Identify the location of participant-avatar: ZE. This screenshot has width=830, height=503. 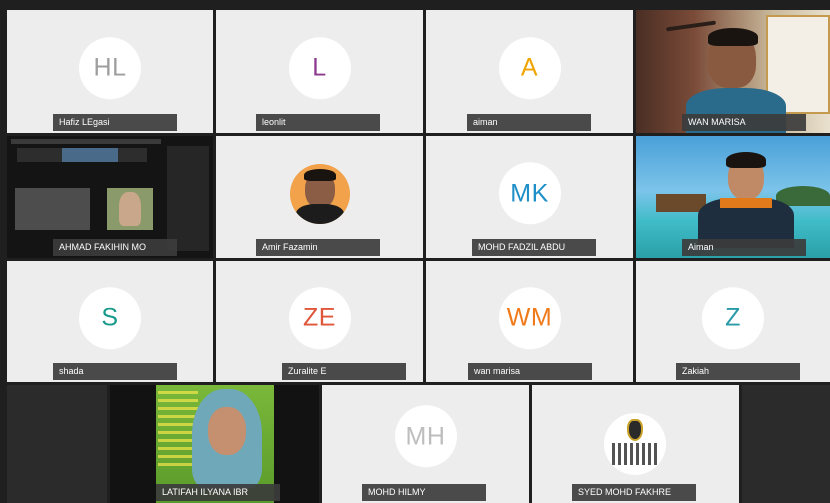
(319, 317).